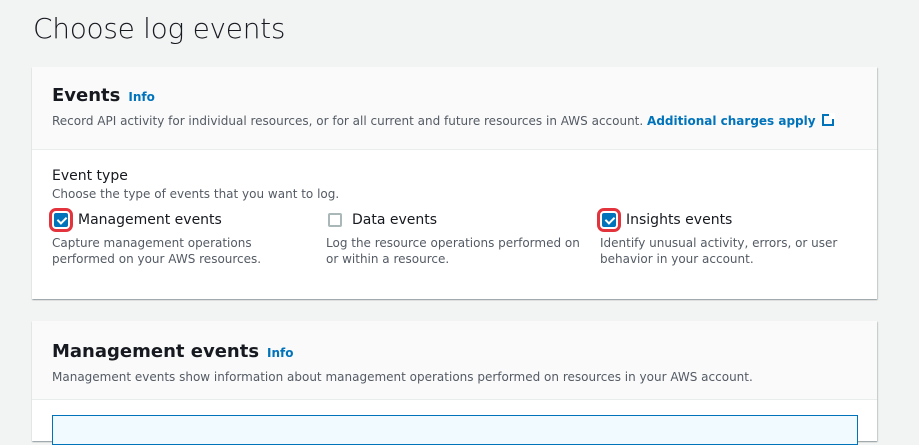  I want to click on page-title: Choose log events, so click(159, 28).